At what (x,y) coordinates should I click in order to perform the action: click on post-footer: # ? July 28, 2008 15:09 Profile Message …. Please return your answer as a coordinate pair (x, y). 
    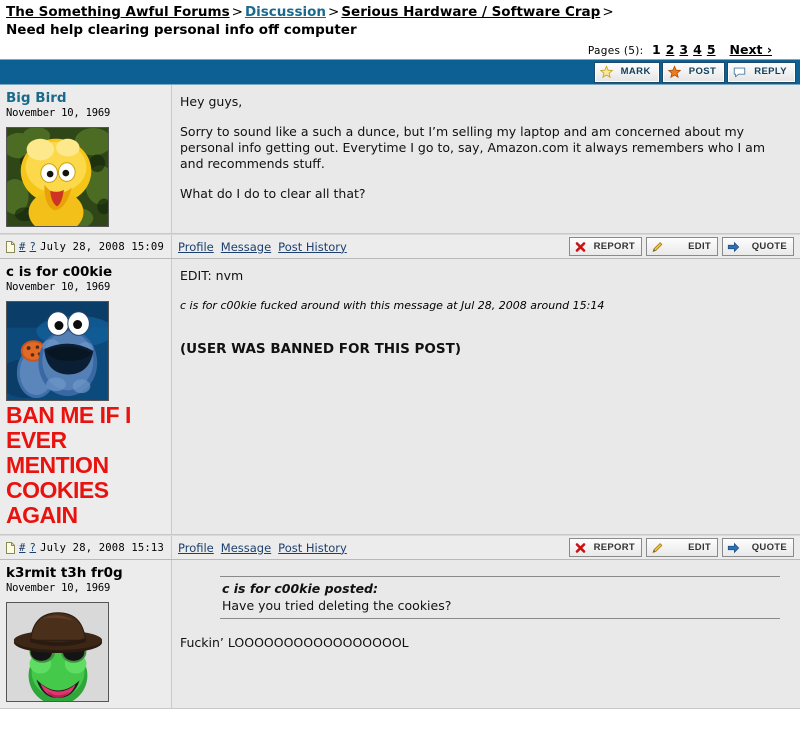
    Looking at the image, I should click on (400, 246).